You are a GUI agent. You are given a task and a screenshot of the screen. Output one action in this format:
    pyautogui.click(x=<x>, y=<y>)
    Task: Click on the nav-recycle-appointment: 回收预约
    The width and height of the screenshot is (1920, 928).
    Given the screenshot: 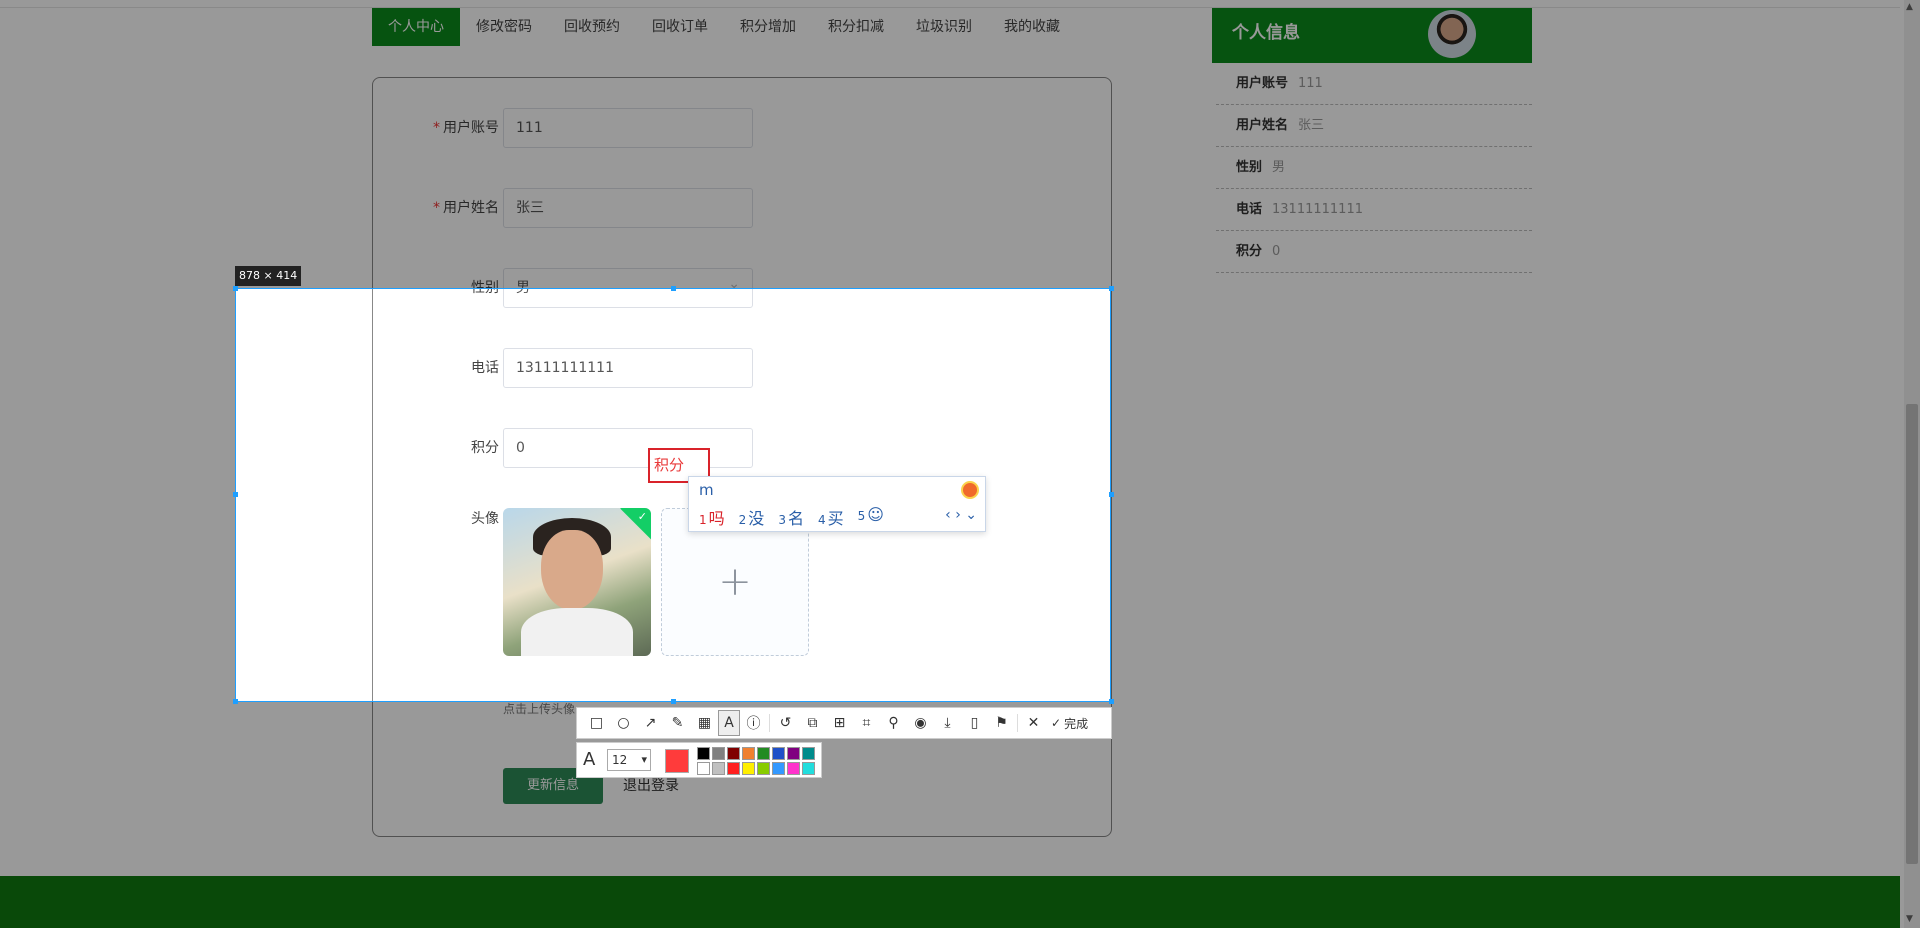 What is the action you would take?
    pyautogui.click(x=592, y=27)
    